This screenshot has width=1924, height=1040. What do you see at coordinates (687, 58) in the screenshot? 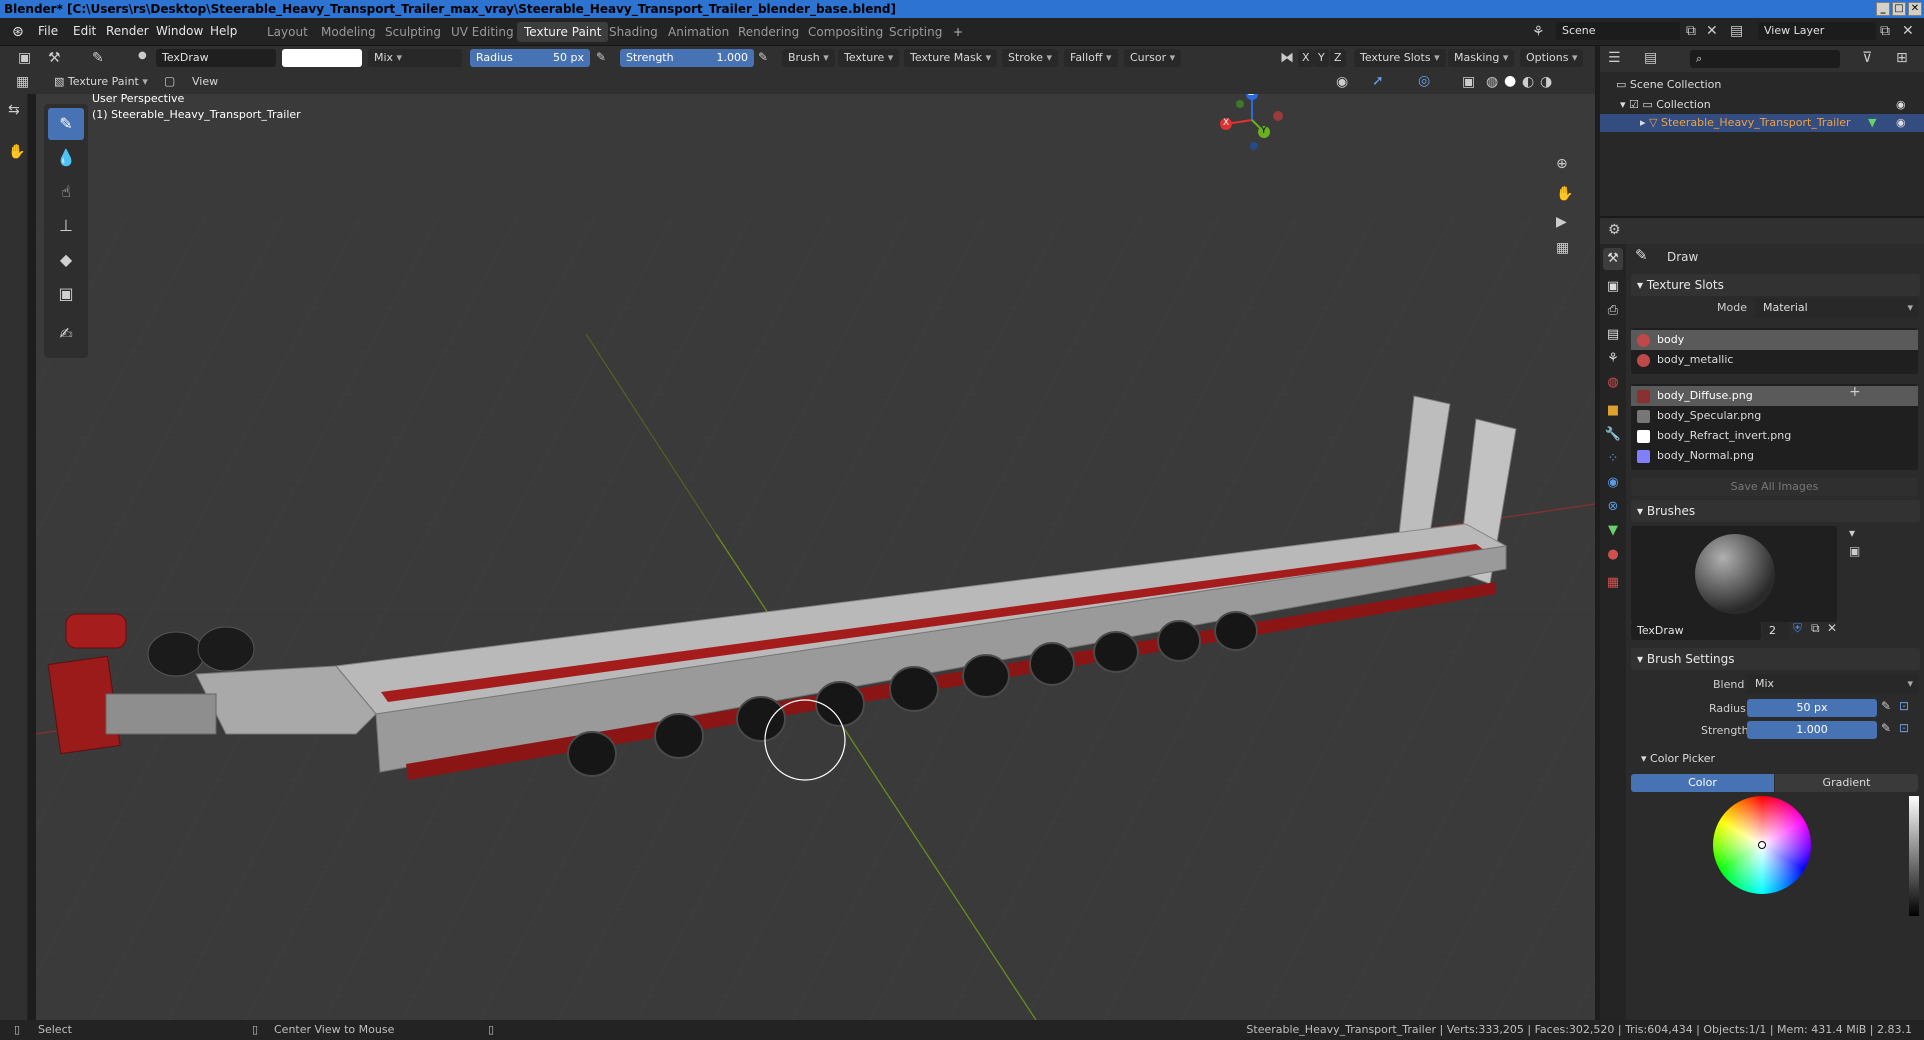
I see `strength-slider: Strength 1.000` at bounding box center [687, 58].